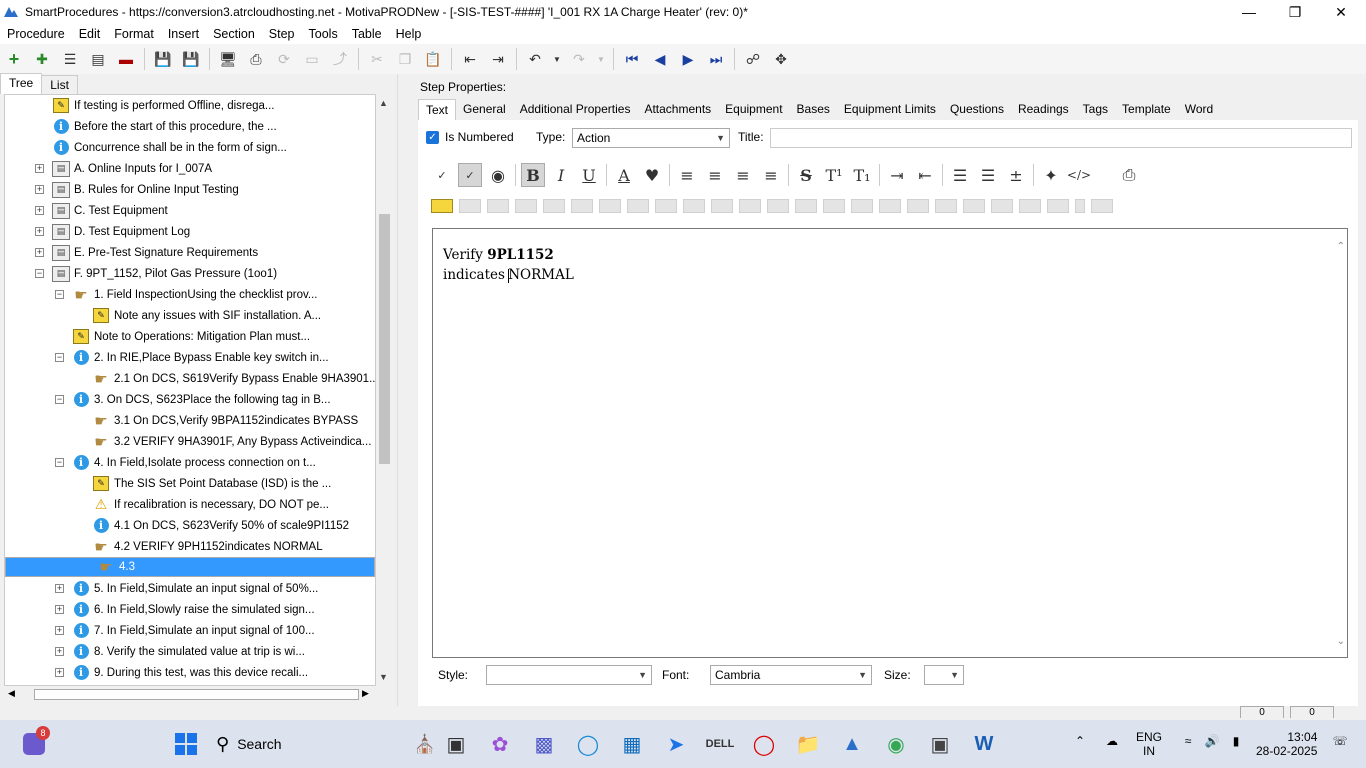 The height and width of the screenshot is (768, 1366). What do you see at coordinates (90, 34) in the screenshot?
I see `menu-edit: Edit` at bounding box center [90, 34].